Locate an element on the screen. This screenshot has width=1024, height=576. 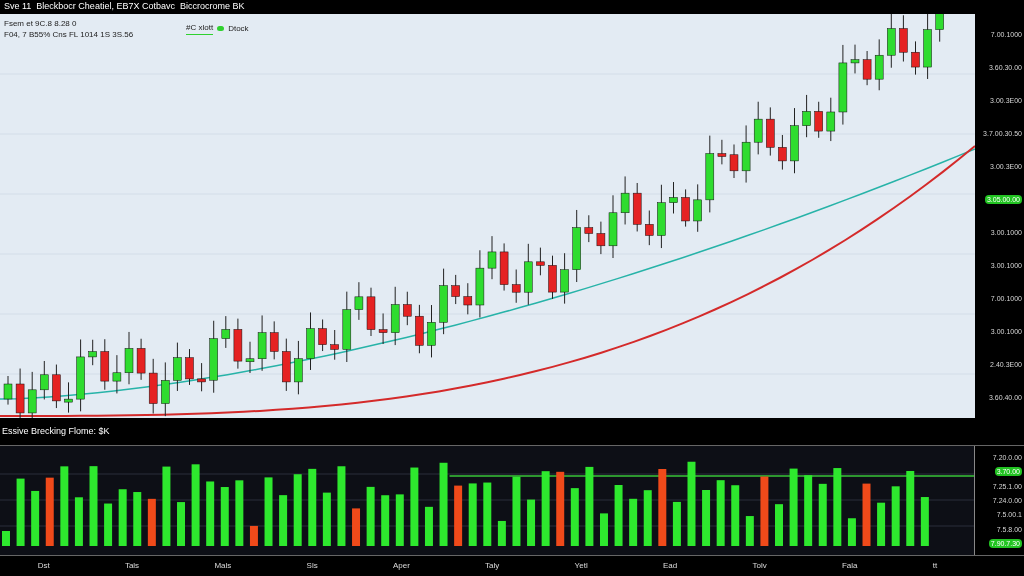
x-axis-label: Tals is located at coordinates (132, 565).